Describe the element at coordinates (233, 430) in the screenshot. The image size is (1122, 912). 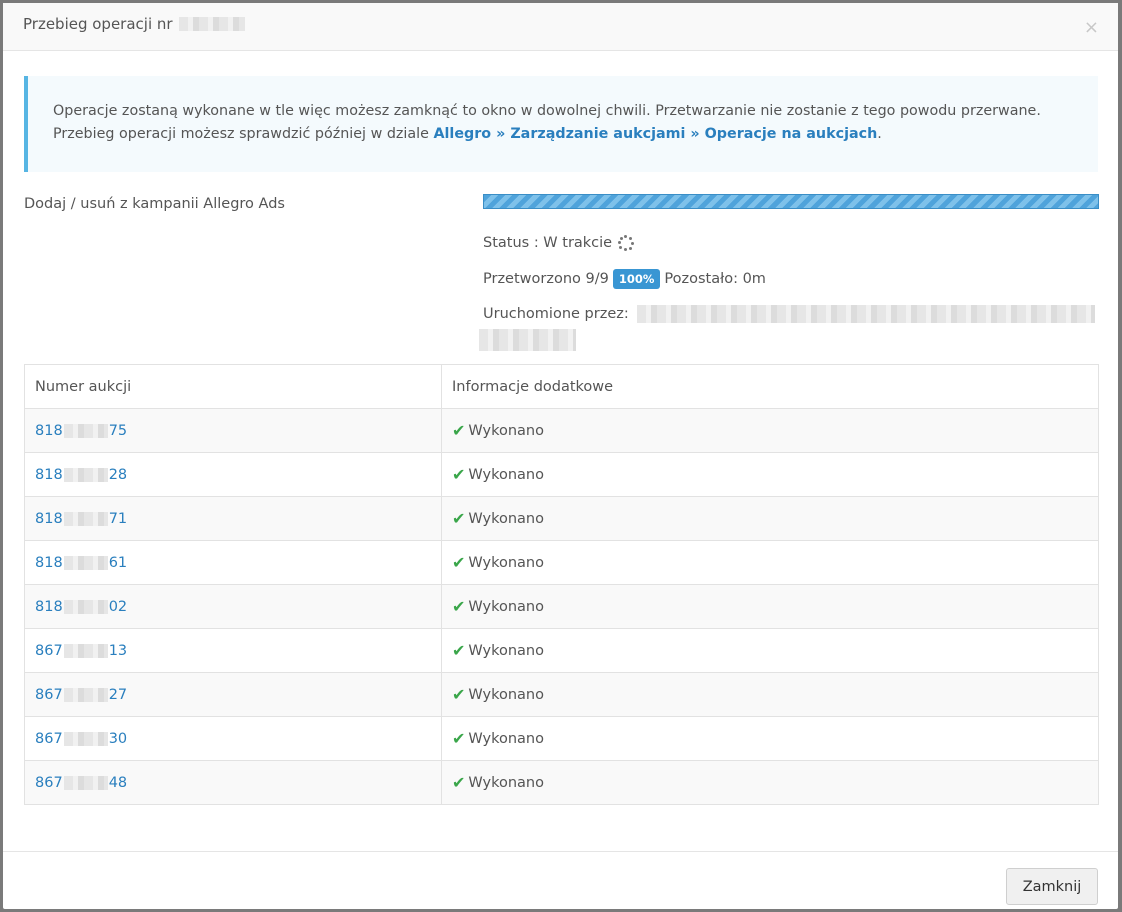
I see `auction-number-cell: 818 75` at that location.